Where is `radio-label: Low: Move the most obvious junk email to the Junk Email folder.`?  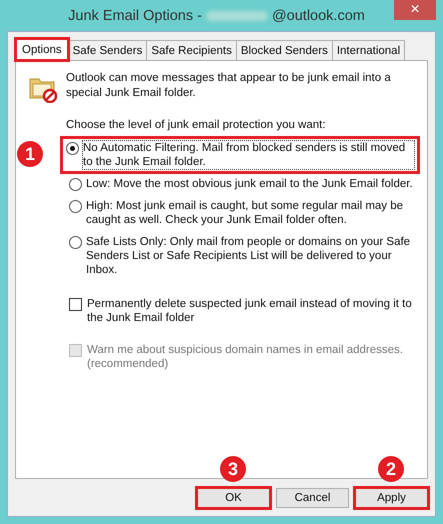
radio-label: Low: Move the most obvious junk email to the Junk Email folder. is located at coordinates (249, 184).